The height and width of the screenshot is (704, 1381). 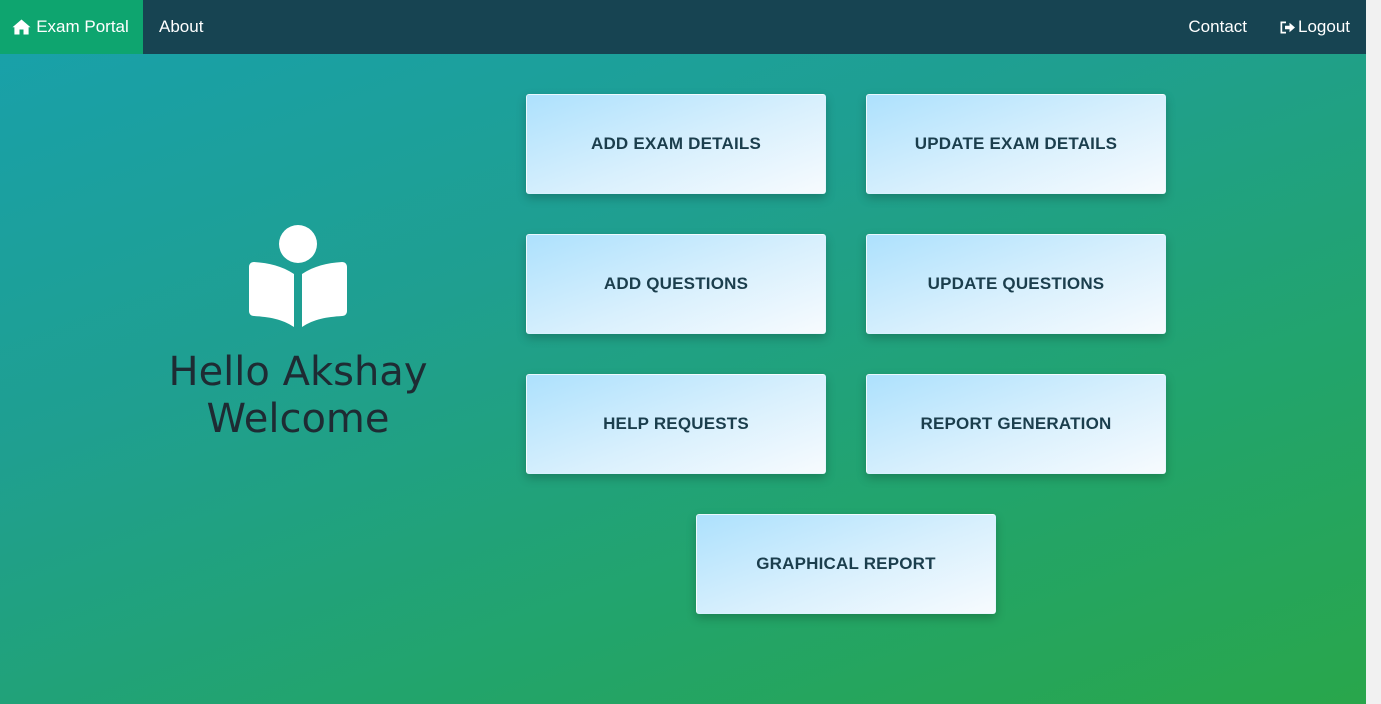 I want to click on home-icon, so click(x=21, y=27).